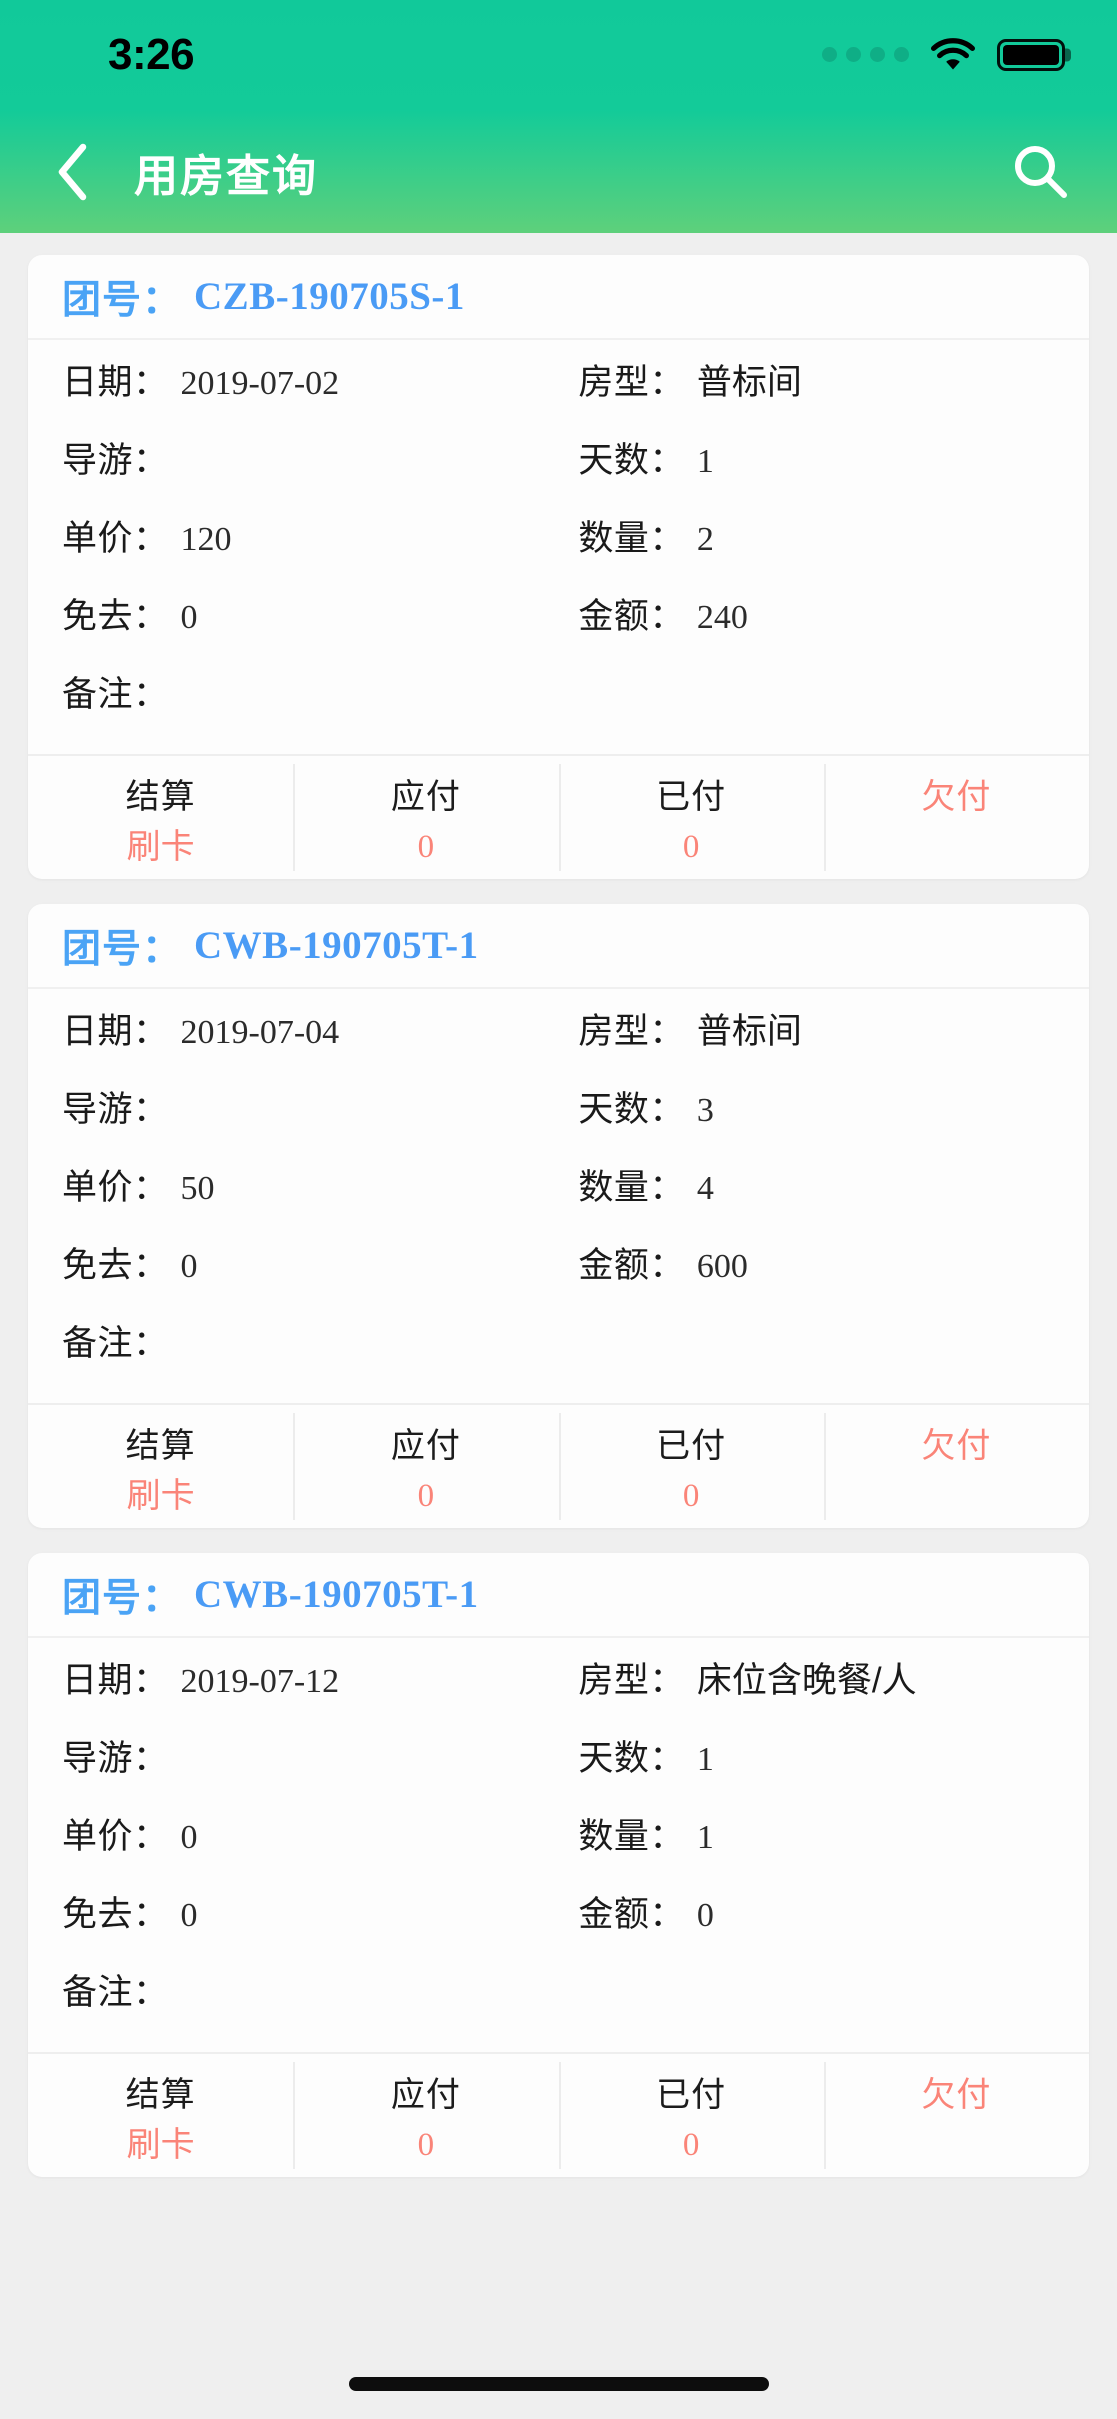 This screenshot has height=2419, width=1117. I want to click on field-waived: 免去： 0, so click(320, 1911).